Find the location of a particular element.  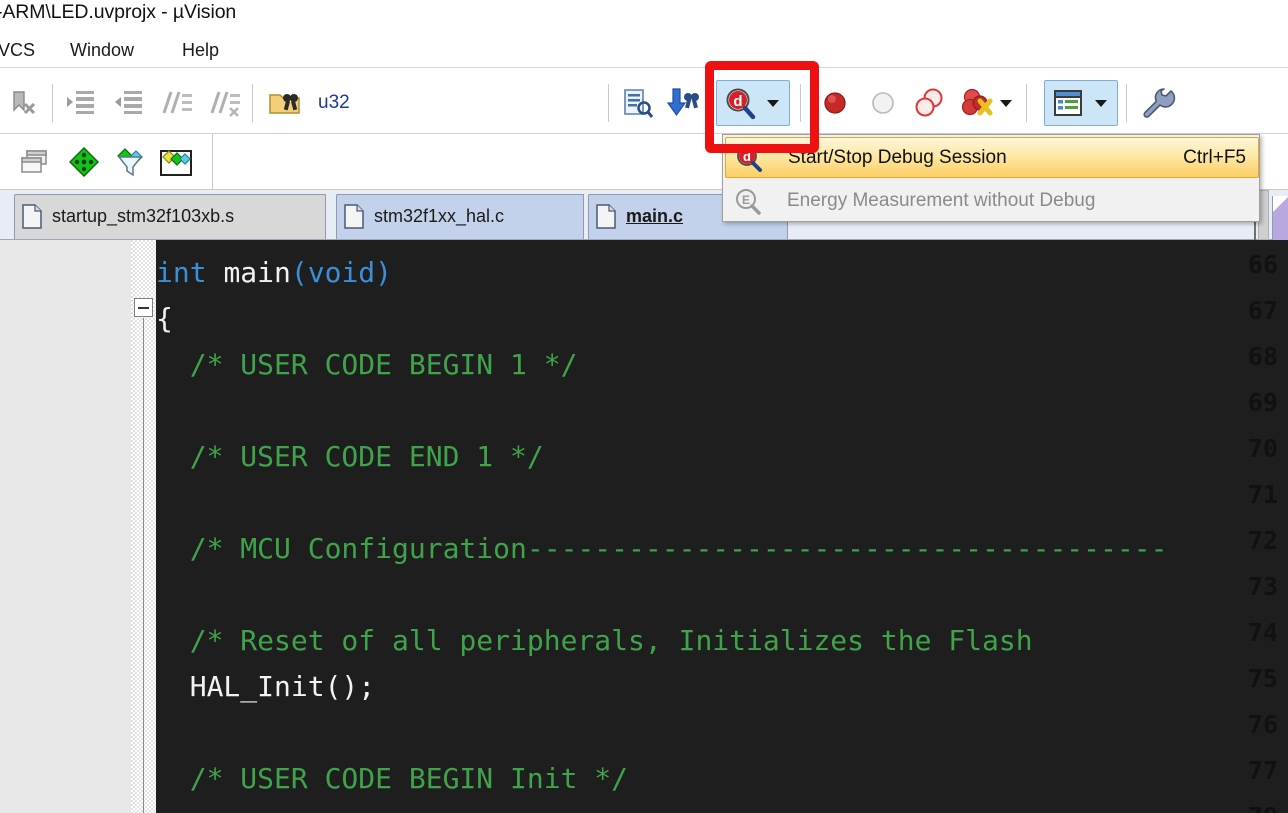

find-next-icon is located at coordinates (683, 103).